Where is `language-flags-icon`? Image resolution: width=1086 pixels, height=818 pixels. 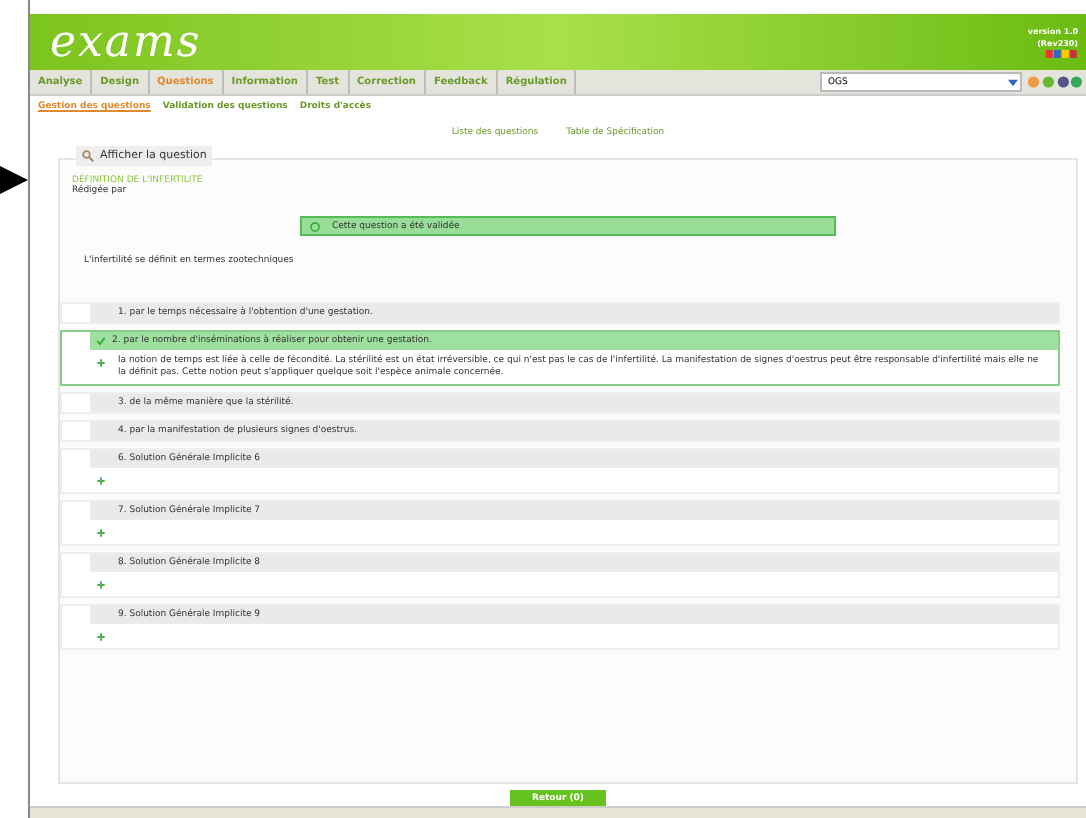
language-flags-icon is located at coordinates (1062, 54).